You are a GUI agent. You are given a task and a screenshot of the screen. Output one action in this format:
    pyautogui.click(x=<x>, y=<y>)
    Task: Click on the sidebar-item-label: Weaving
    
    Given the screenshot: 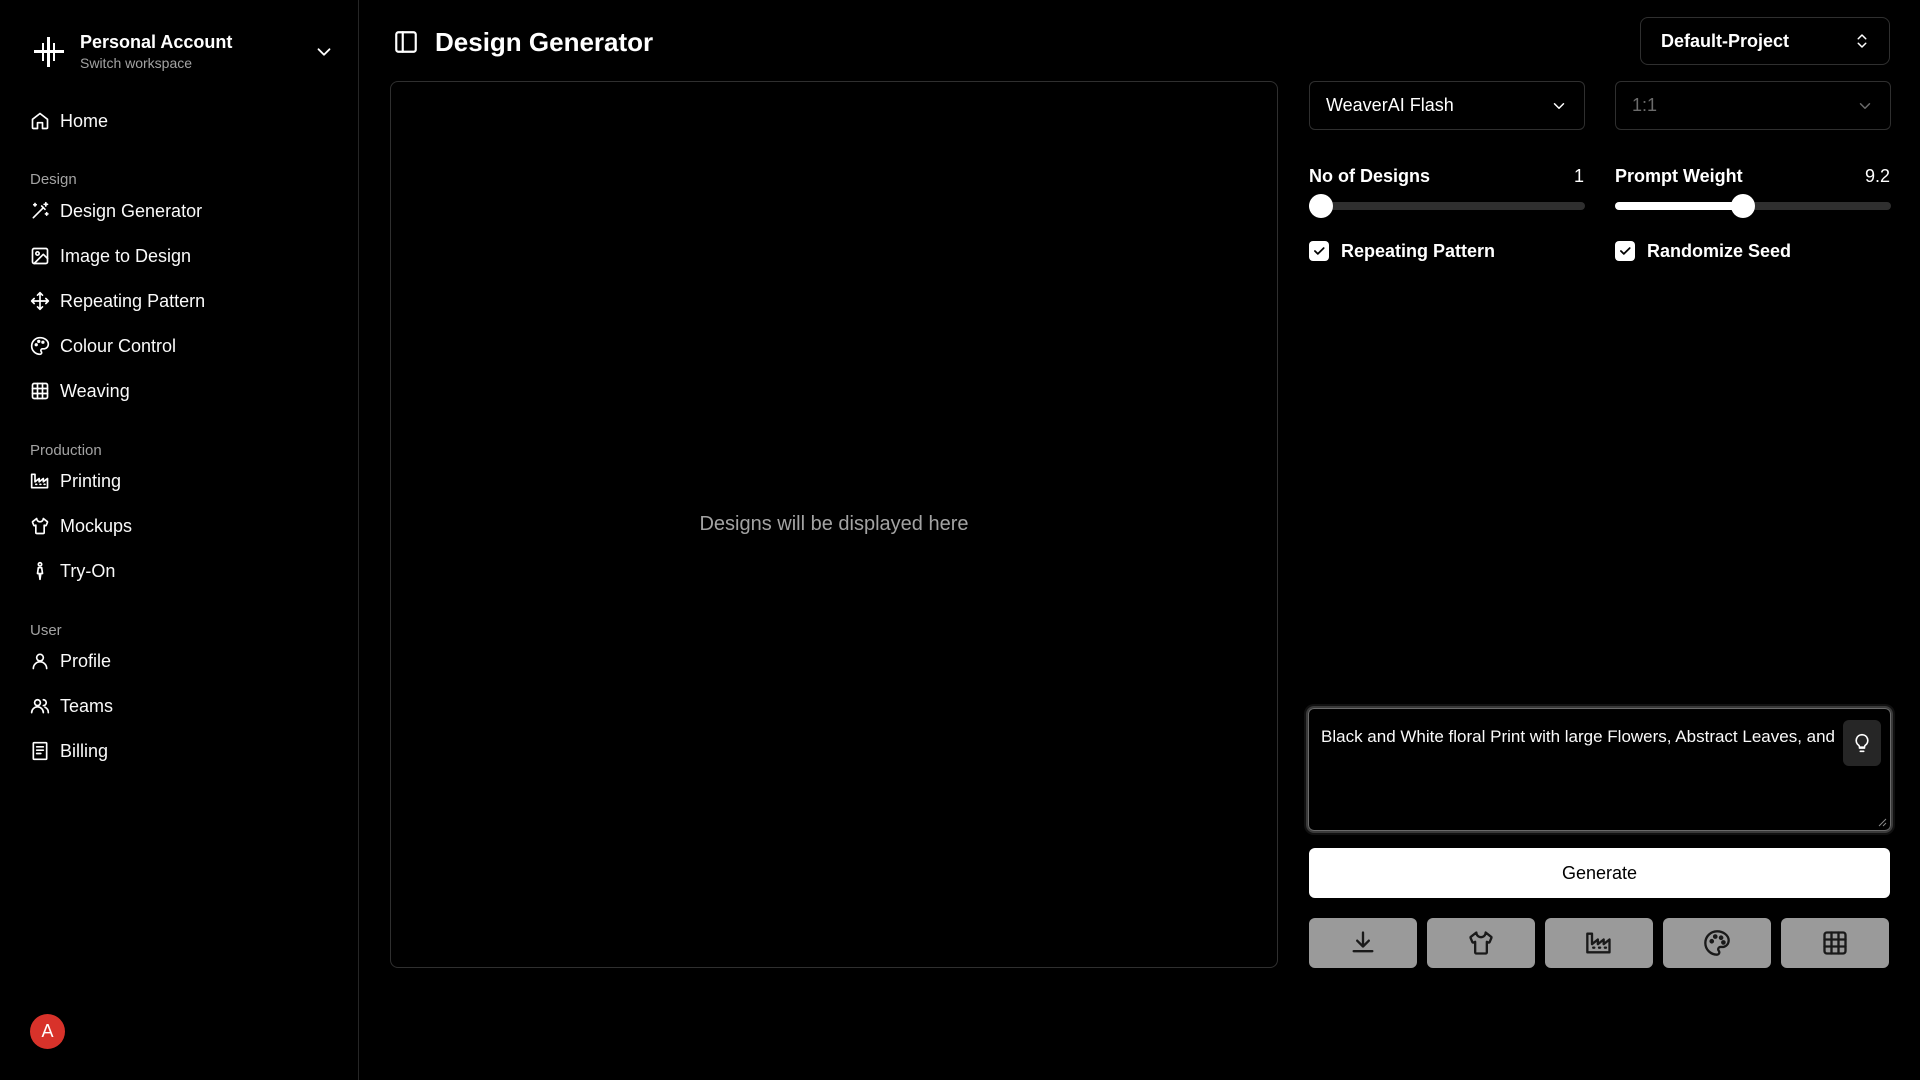 What is the action you would take?
    pyautogui.click(x=95, y=390)
    